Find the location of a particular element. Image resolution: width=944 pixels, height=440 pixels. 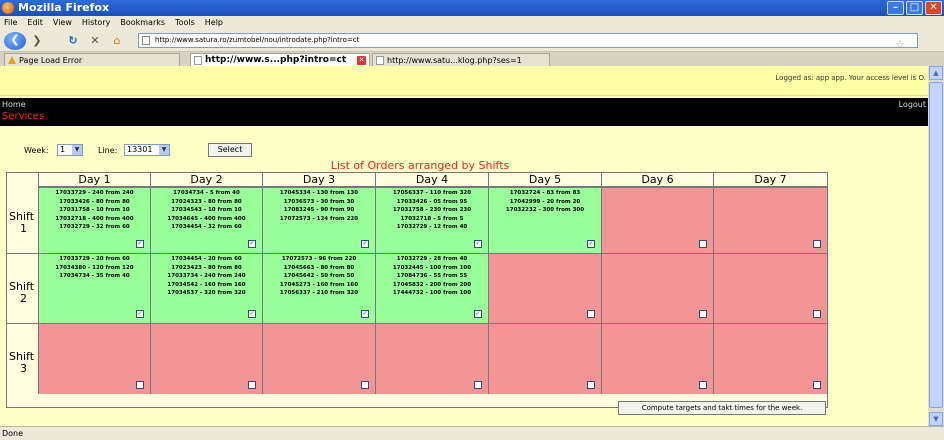

back-arrow-icon: ❮ is located at coordinates (15, 41).